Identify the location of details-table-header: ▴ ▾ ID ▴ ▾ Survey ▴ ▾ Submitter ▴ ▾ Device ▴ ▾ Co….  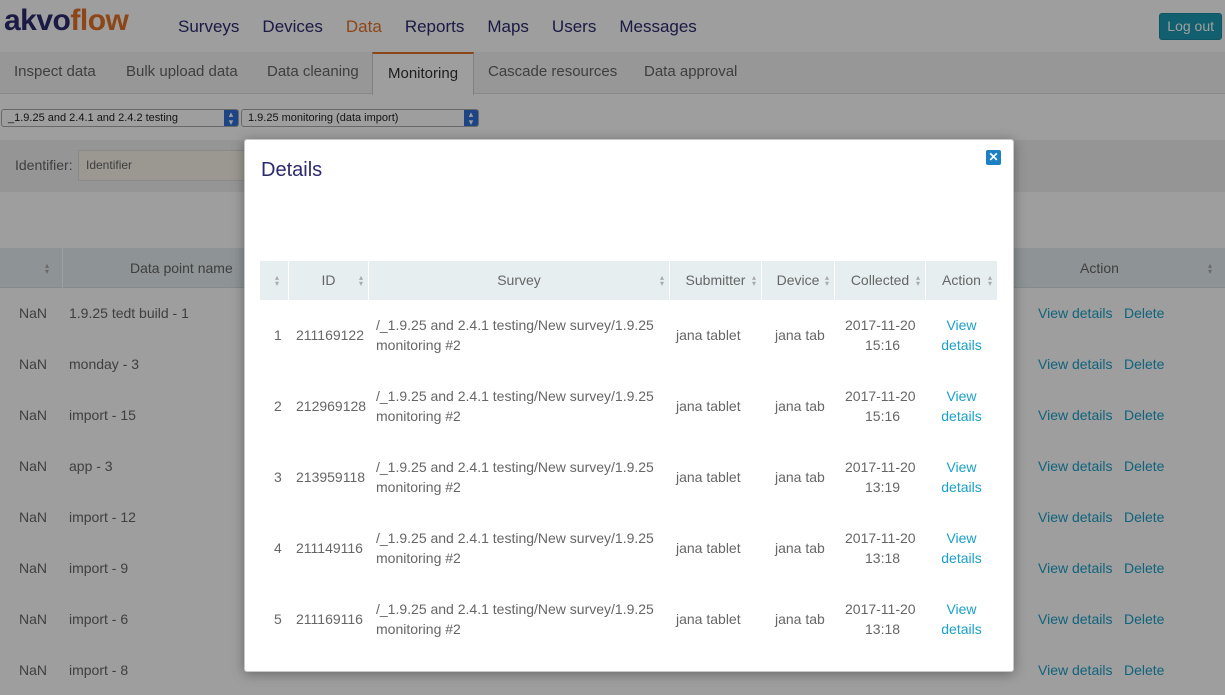
(628, 280).